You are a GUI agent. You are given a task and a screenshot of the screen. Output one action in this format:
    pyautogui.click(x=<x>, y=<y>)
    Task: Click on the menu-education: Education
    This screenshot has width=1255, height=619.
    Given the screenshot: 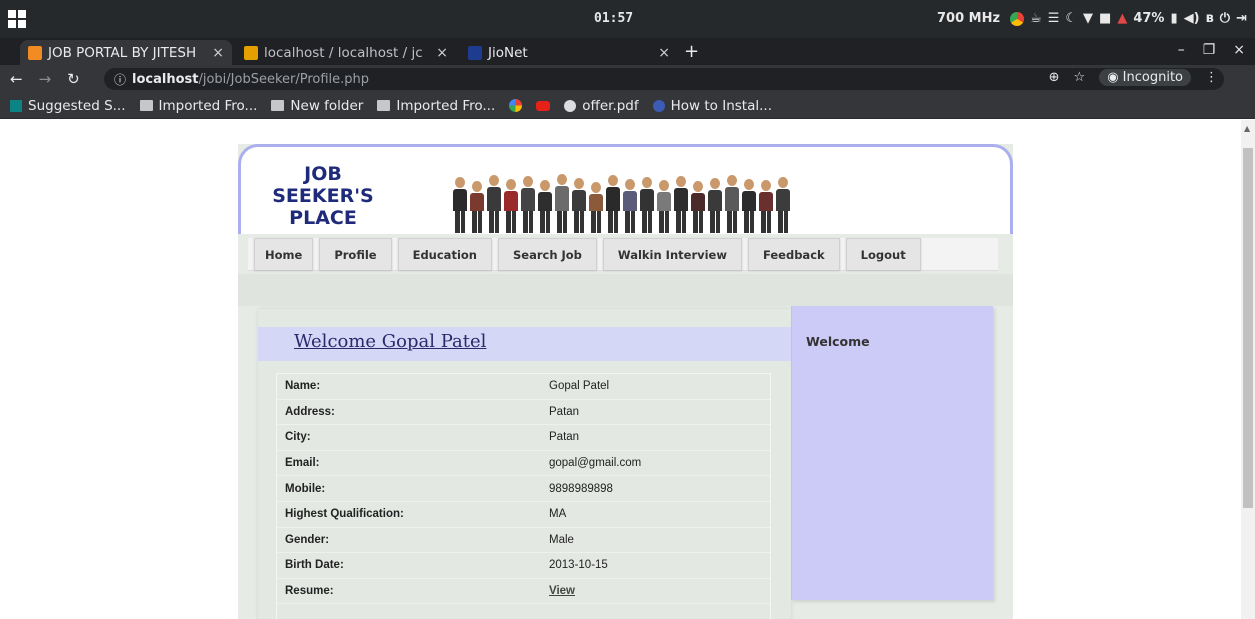 What is the action you would take?
    pyautogui.click(x=444, y=254)
    